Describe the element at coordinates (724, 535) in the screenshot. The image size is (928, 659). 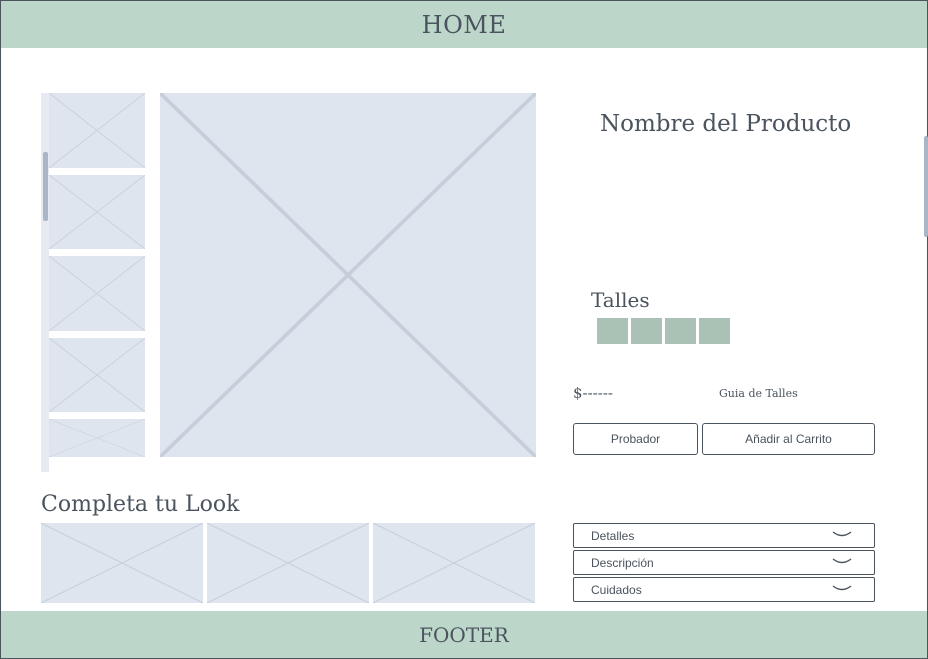
I see `accordion-detalles: Detalles` at that location.